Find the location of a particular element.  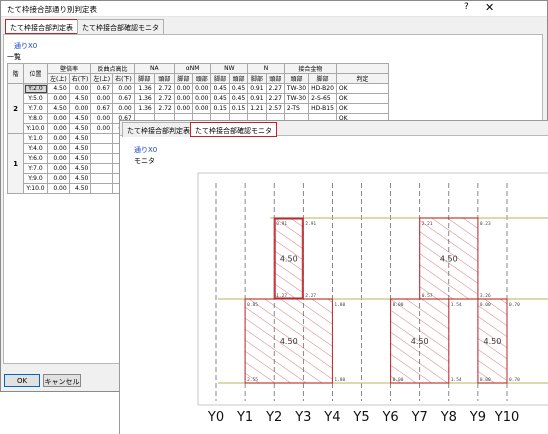

position-cell: Y:6.0 is located at coordinates (35, 158).